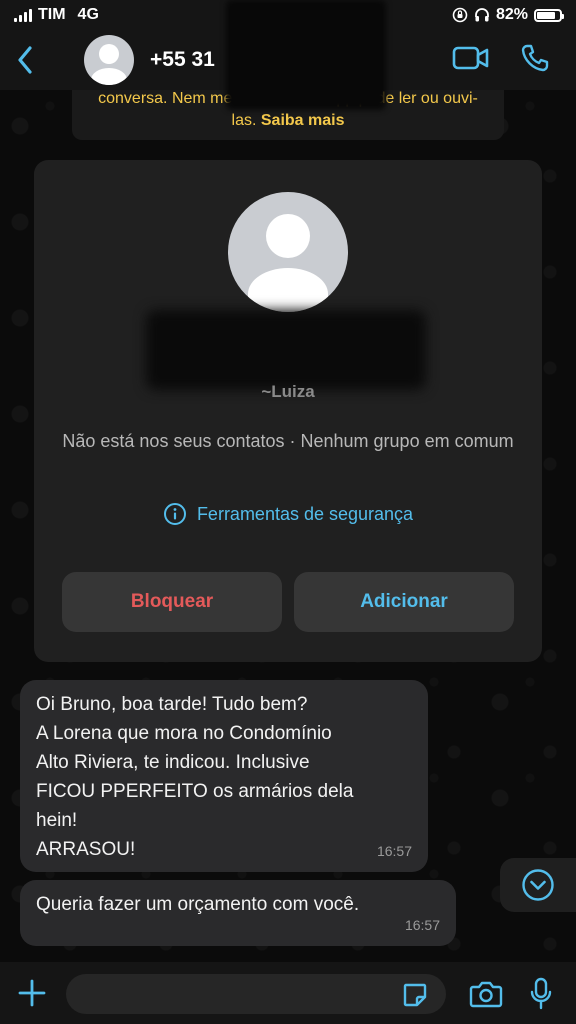 The image size is (576, 1024). Describe the element at coordinates (184, 733) in the screenshot. I see `message-line: A Lorena que mora no Condomínio` at that location.